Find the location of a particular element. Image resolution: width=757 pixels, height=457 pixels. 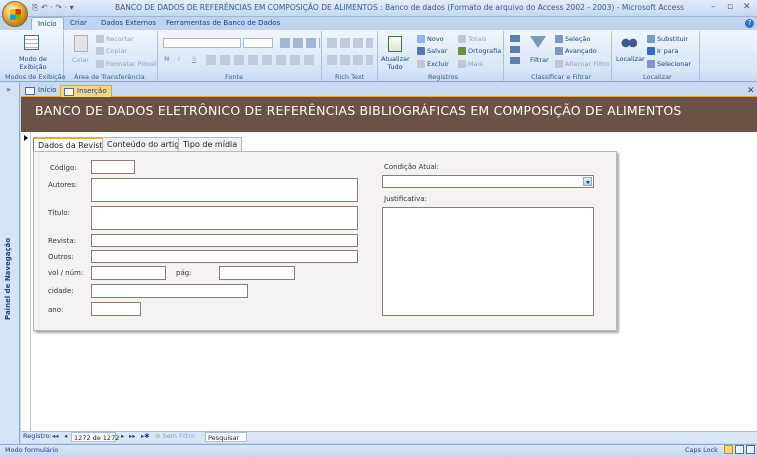

replace-button: Substituir is located at coordinates (667, 39).